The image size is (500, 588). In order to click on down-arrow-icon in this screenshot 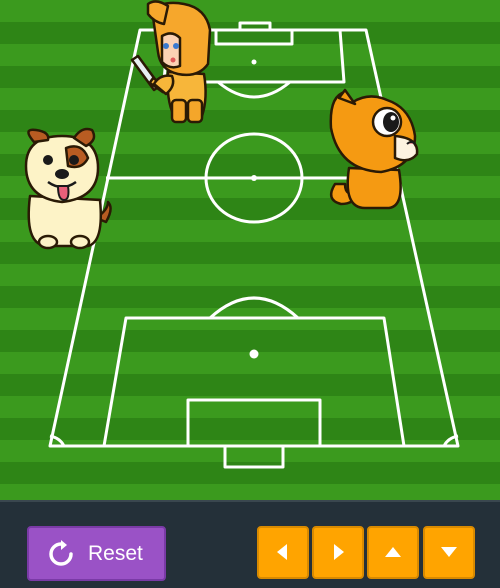, I will do `click(449, 552)`.